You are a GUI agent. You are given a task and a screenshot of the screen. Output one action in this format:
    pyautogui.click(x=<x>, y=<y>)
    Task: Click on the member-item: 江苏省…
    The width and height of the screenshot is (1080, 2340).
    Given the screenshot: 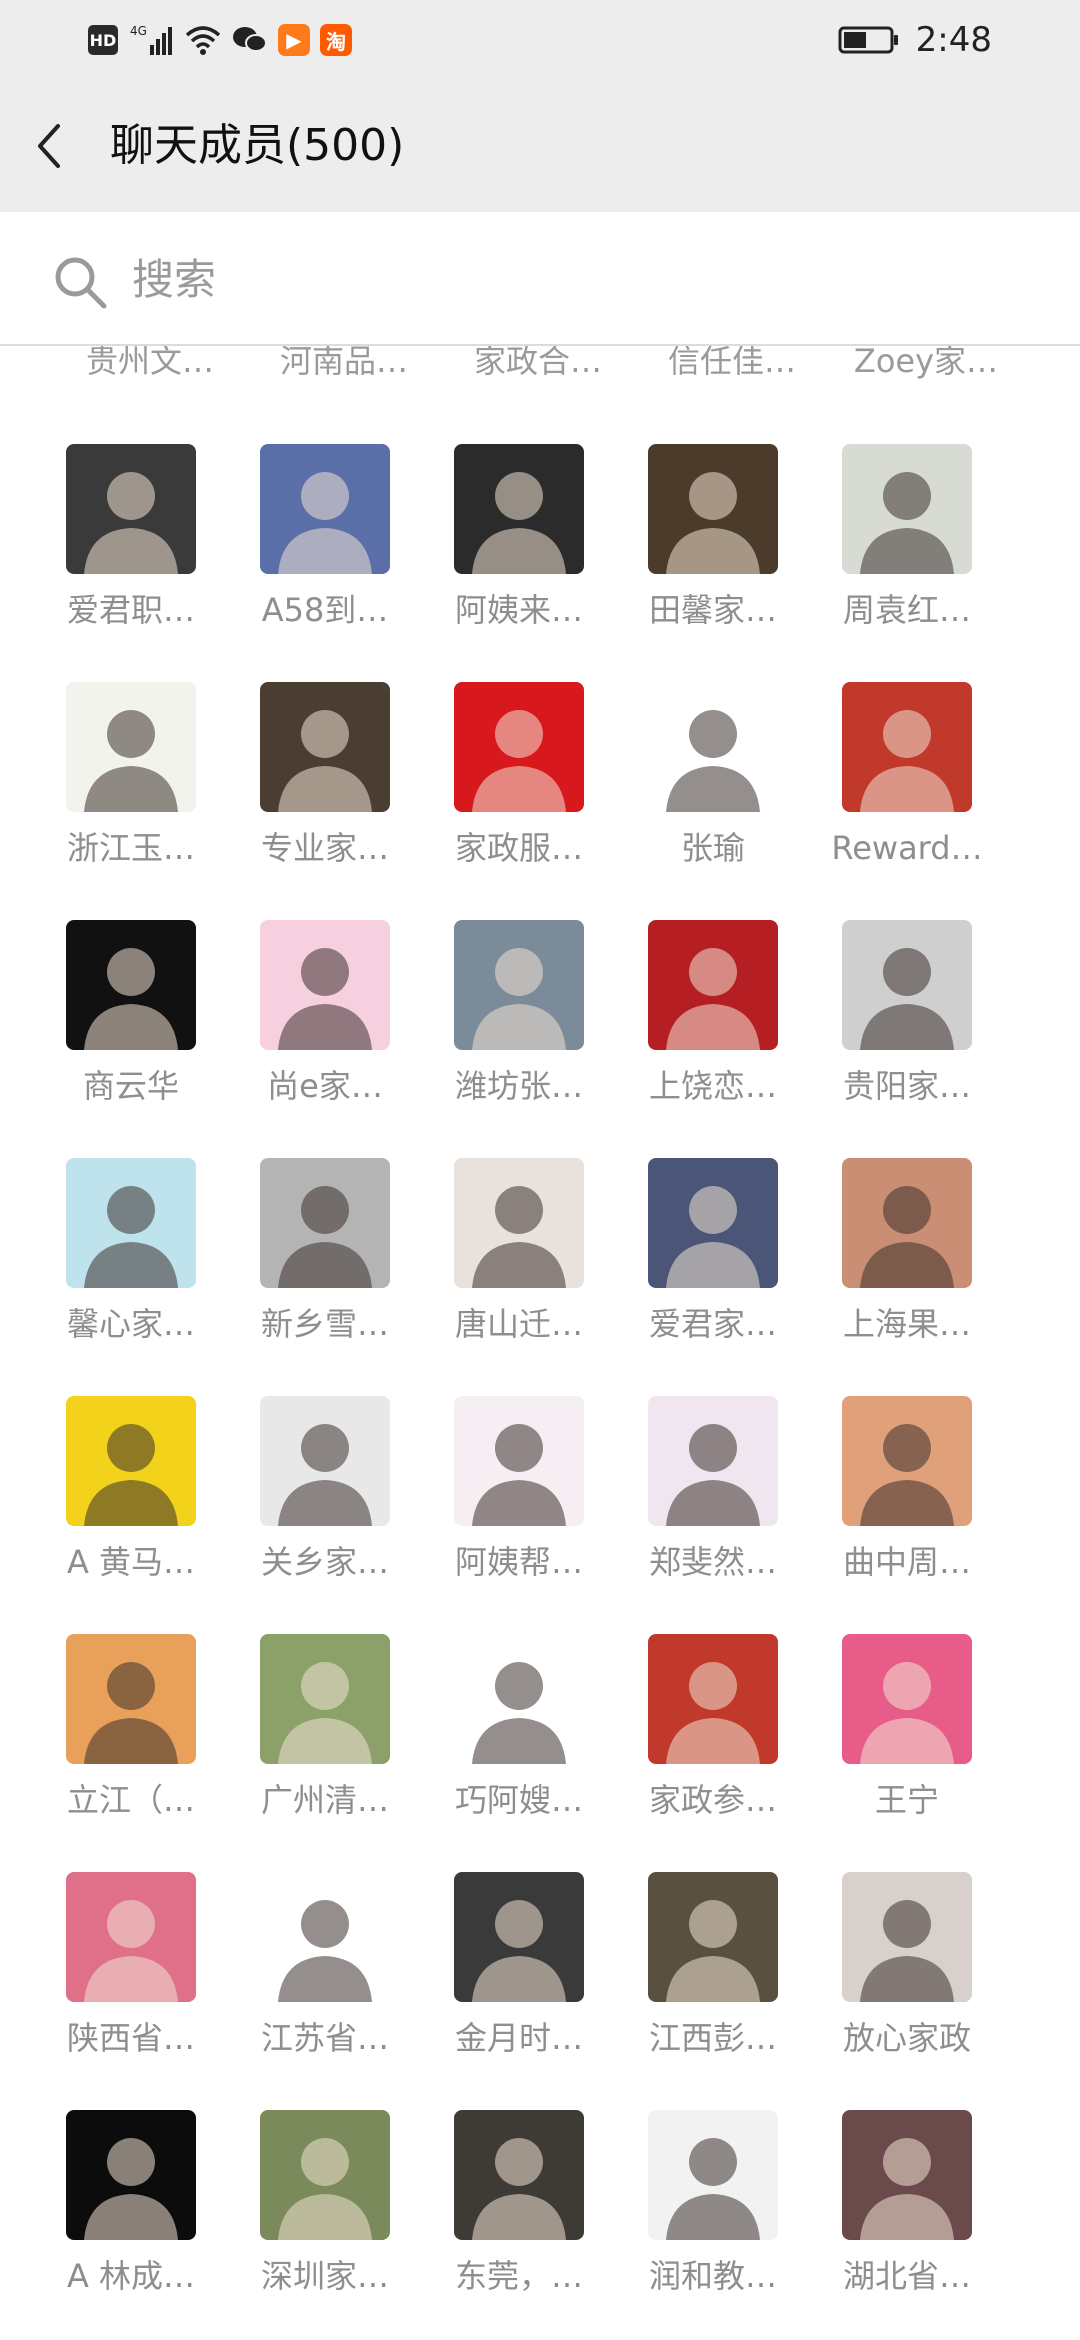 What is the action you would take?
    pyautogui.click(x=337, y=1972)
    